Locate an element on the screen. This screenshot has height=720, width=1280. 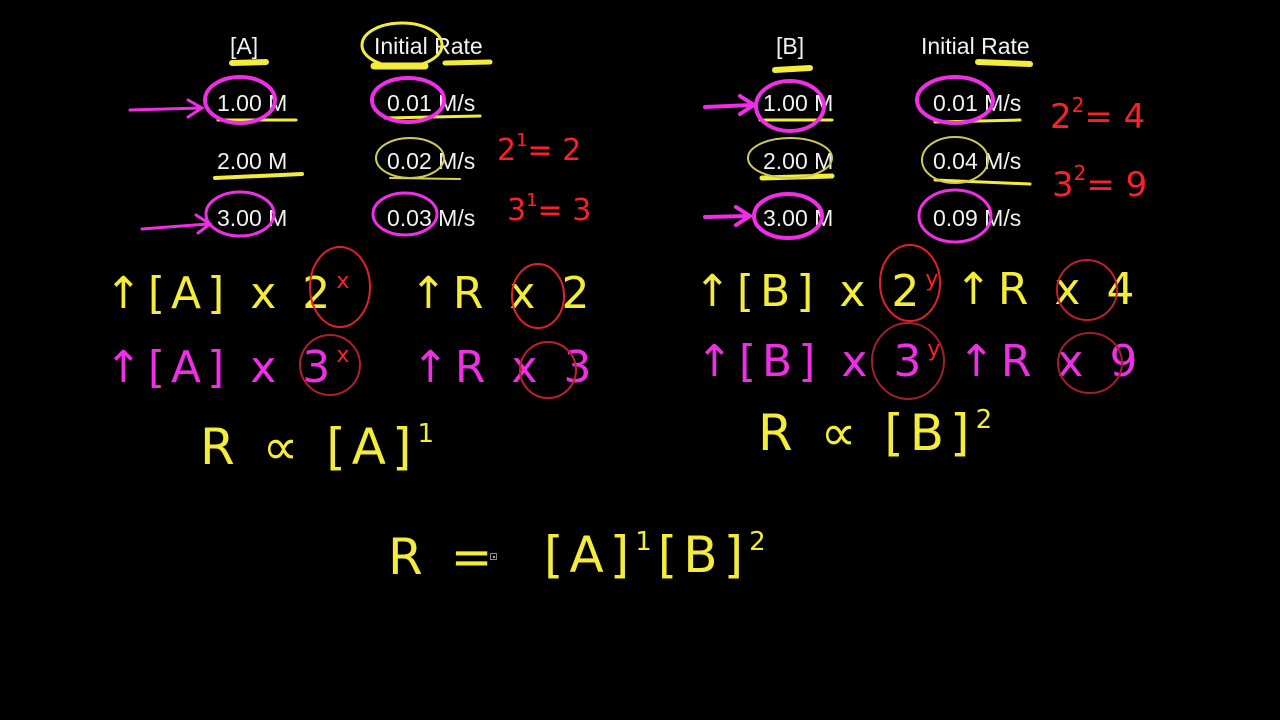
arrow-a-row3 is located at coordinates (176, 224).